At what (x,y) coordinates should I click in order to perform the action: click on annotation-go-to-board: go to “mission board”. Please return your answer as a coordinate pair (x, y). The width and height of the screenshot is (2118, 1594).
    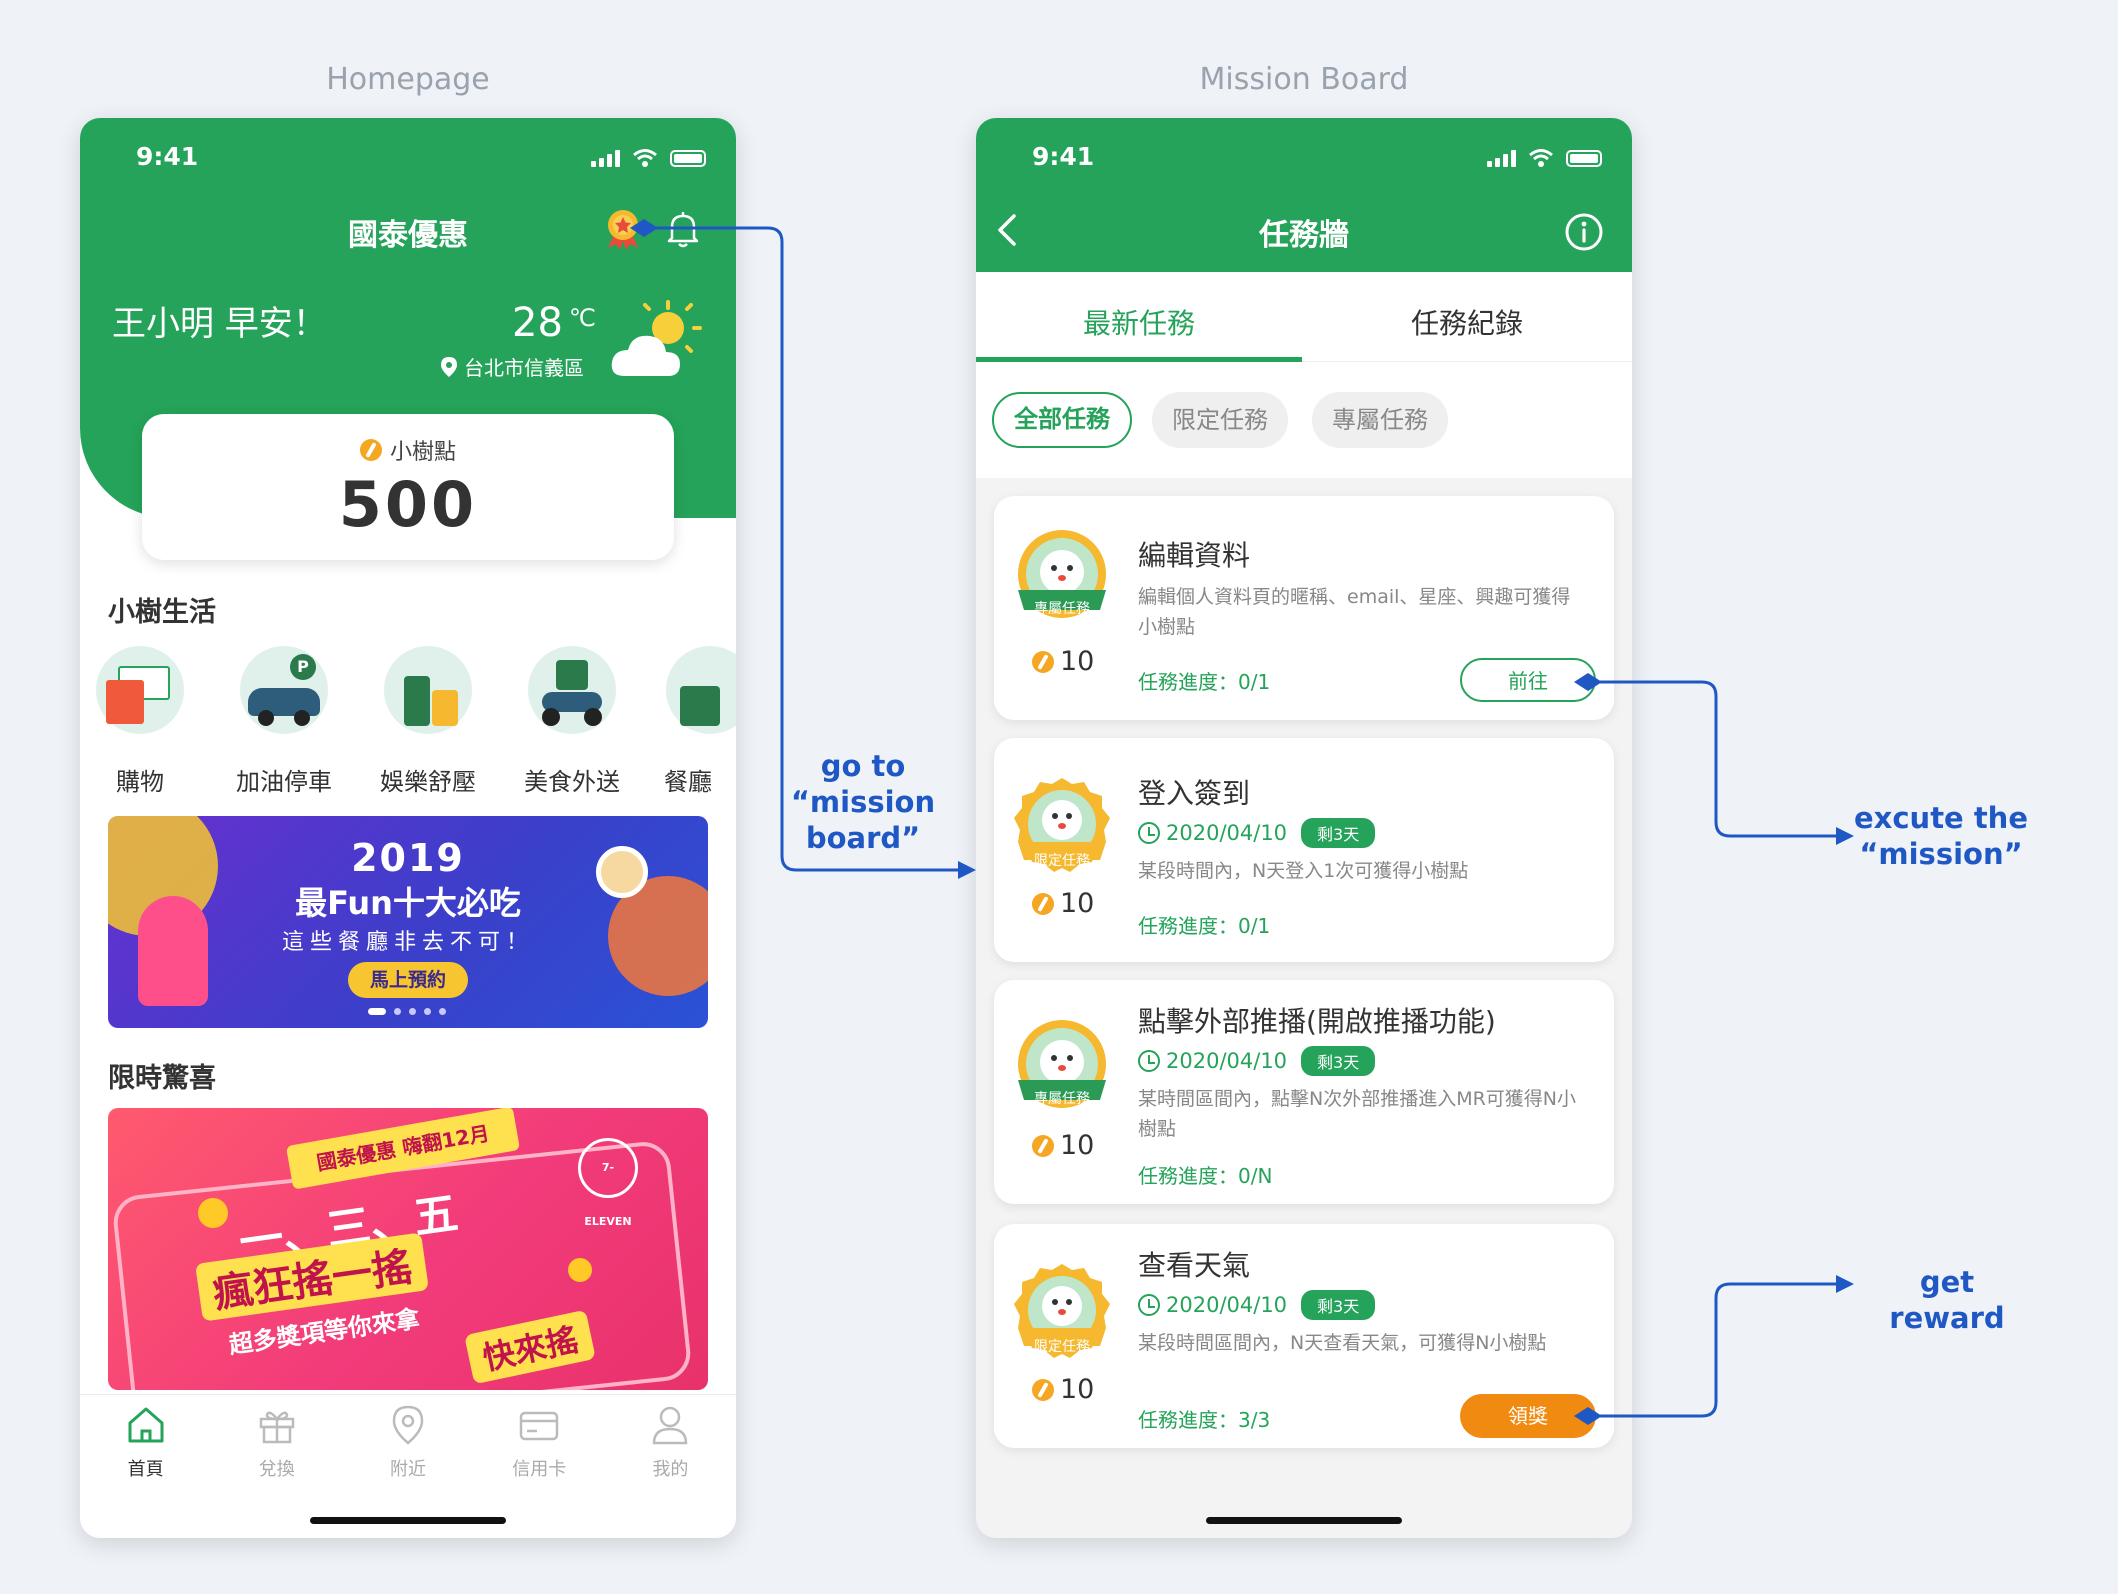
    Looking at the image, I should click on (863, 802).